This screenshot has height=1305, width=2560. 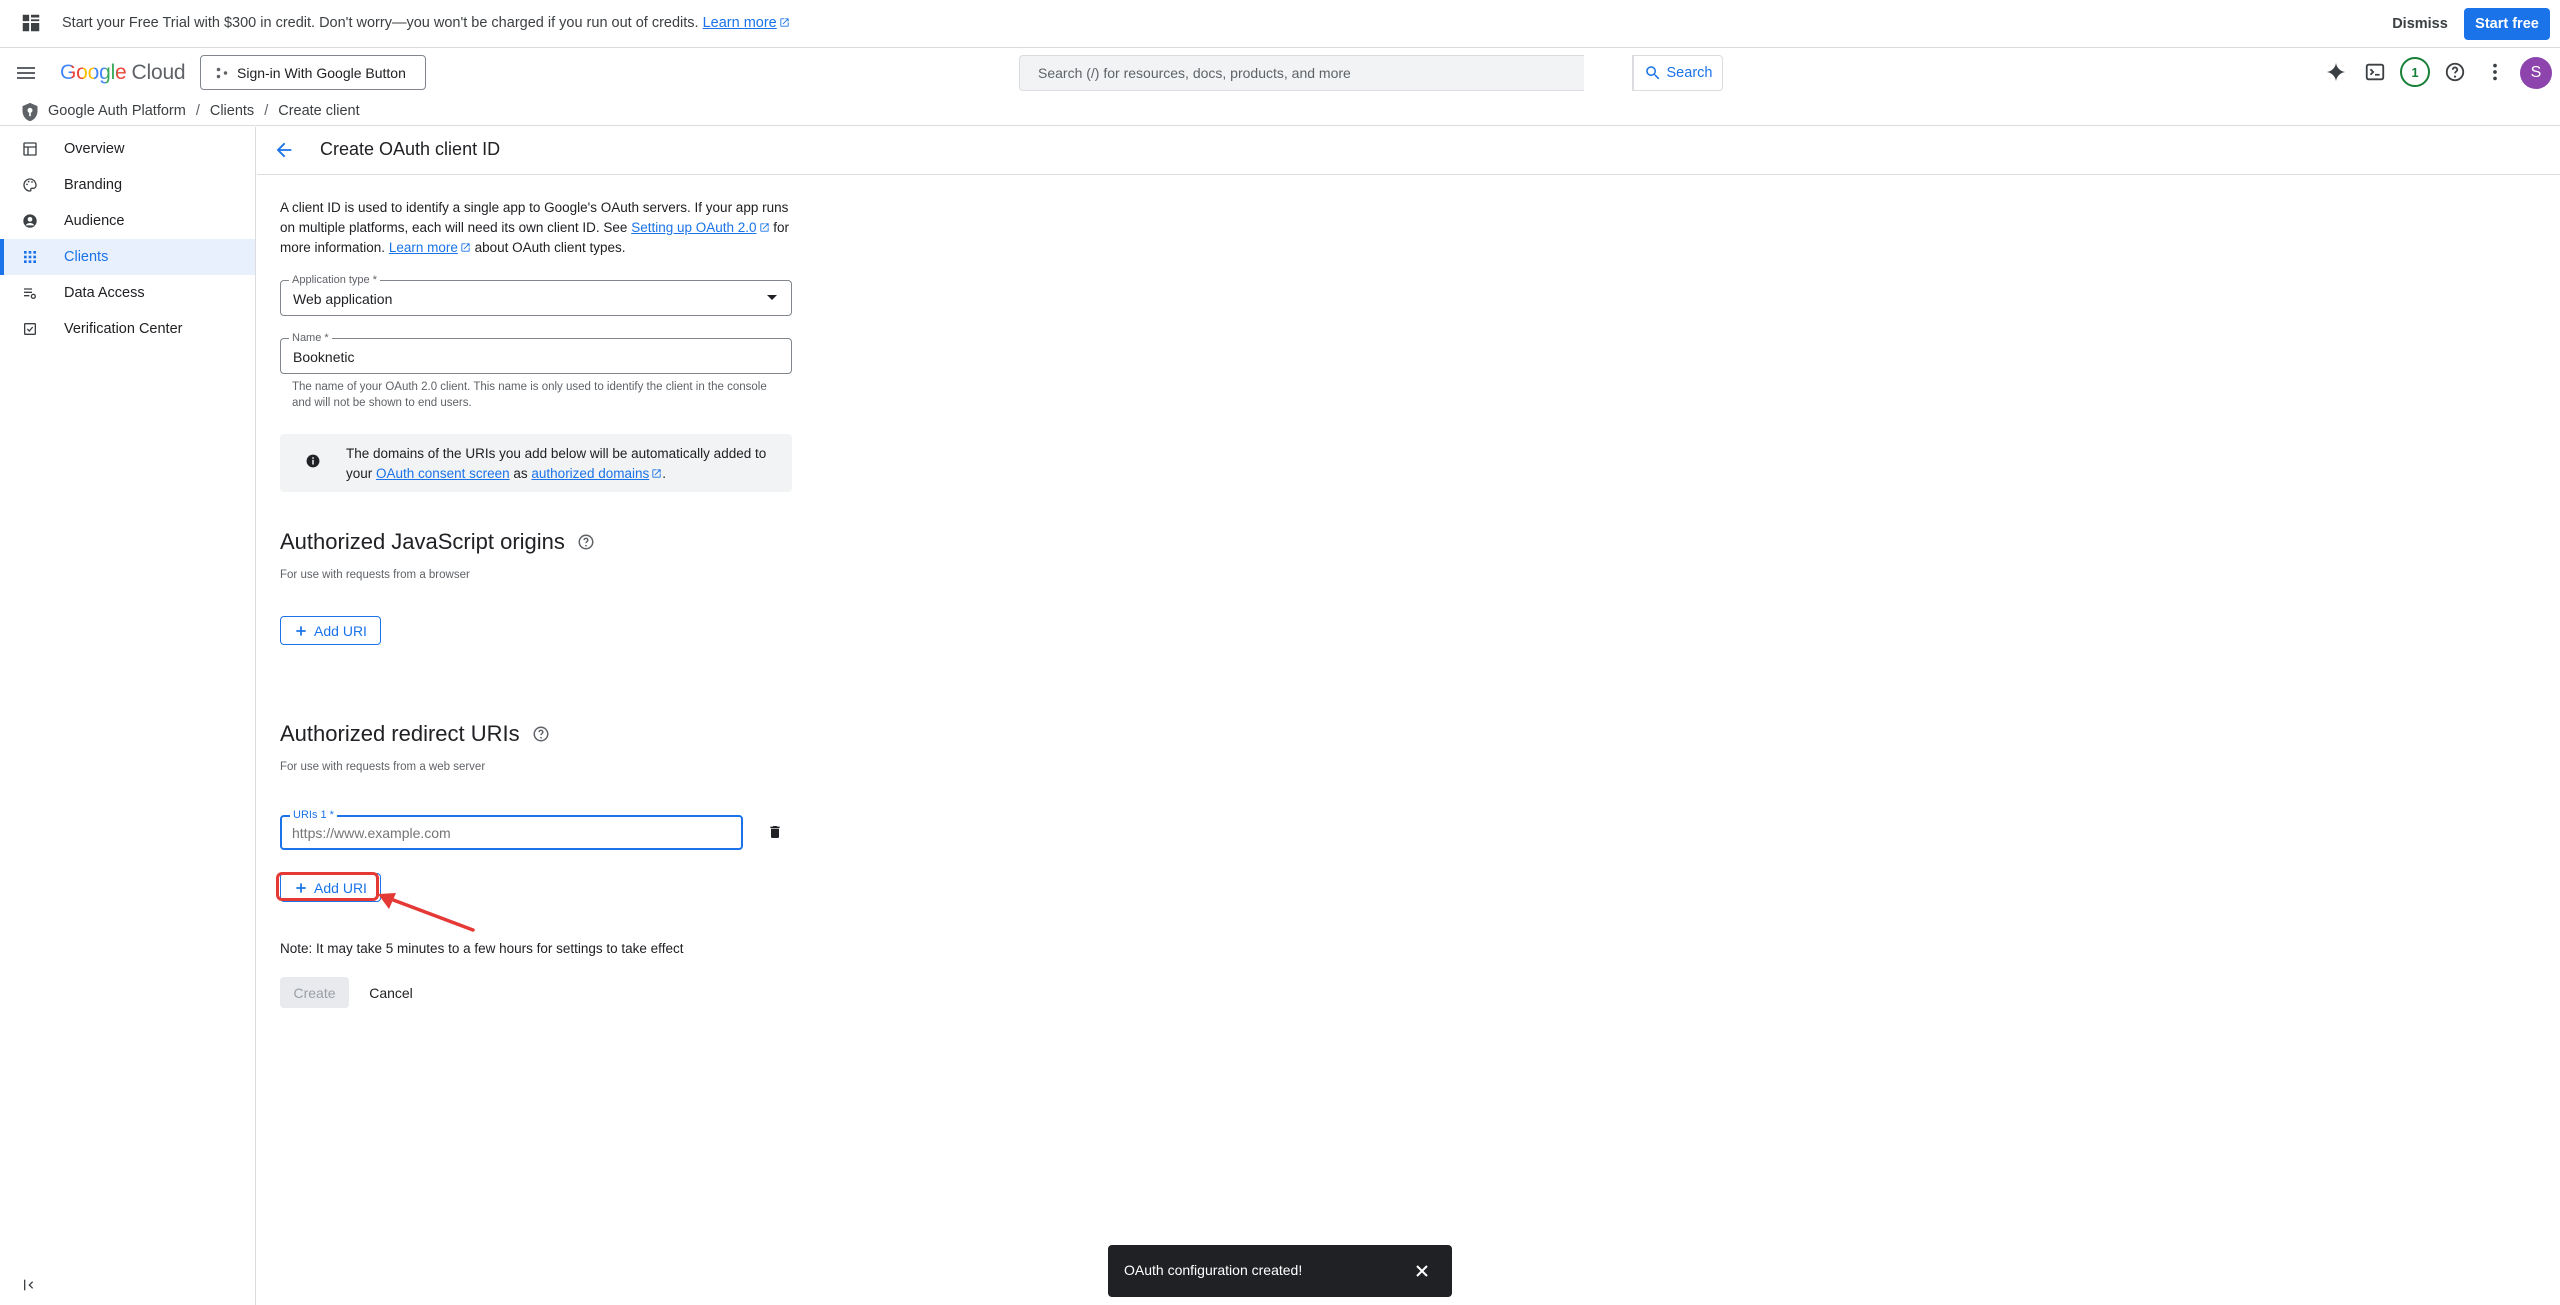 I want to click on menu-icon, so click(x=26, y=73).